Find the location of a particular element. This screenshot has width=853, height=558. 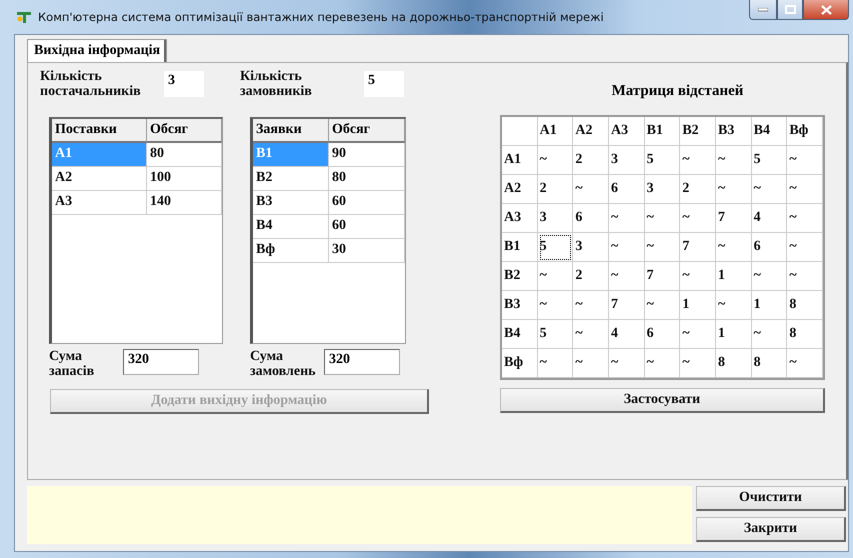

data-grid: Поставки Обсяг A1 80 A2 100 A3 140 is located at coordinates (136, 230).